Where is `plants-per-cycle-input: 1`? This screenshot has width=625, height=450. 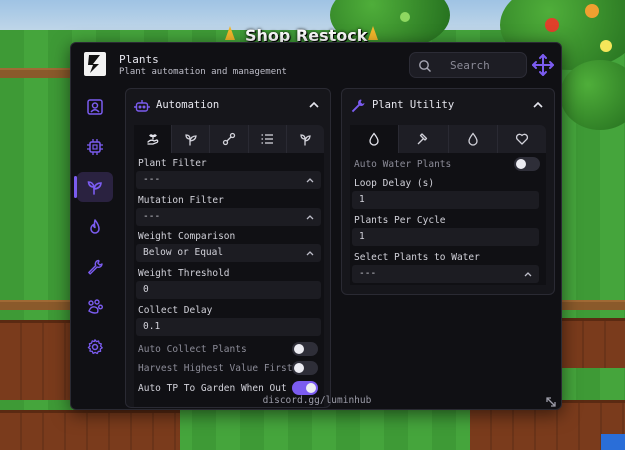 plants-per-cycle-input: 1 is located at coordinates (445, 237).